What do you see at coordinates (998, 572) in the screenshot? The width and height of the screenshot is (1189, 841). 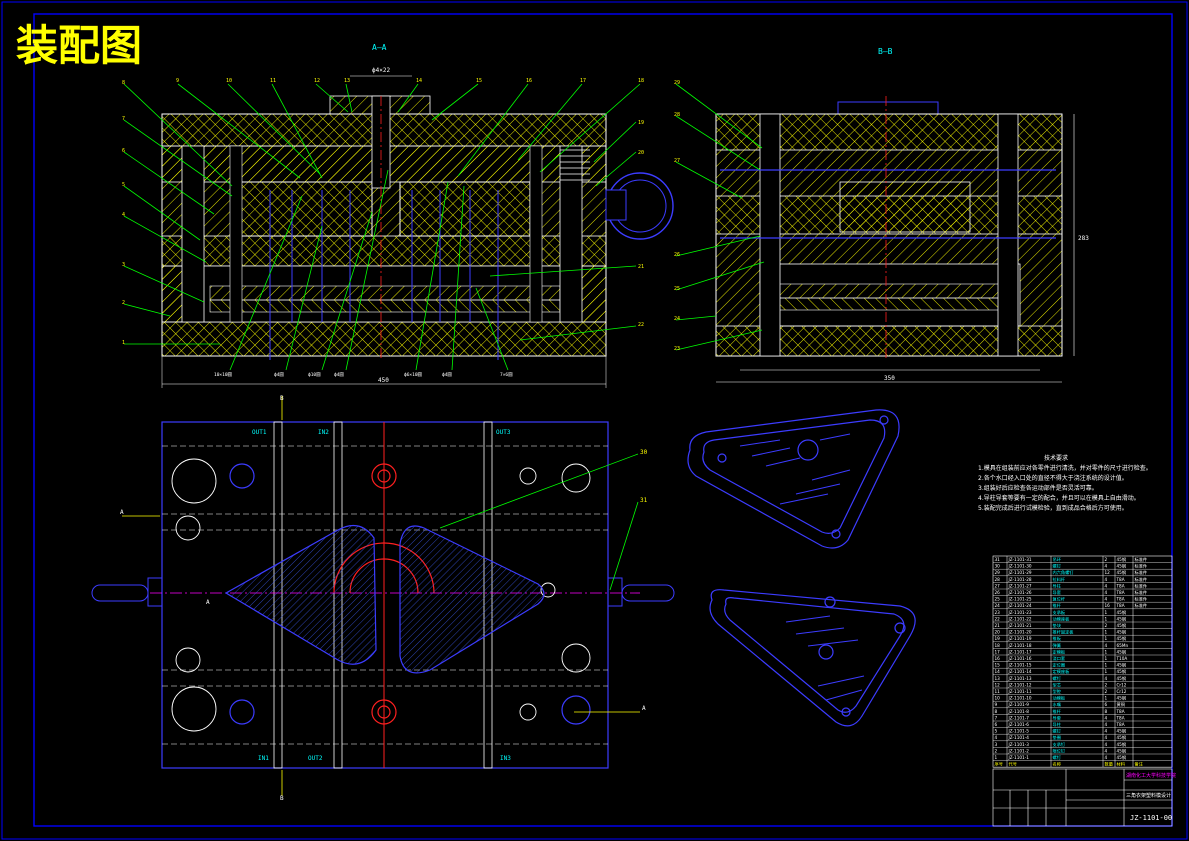 I see `bom-cell: 29` at bounding box center [998, 572].